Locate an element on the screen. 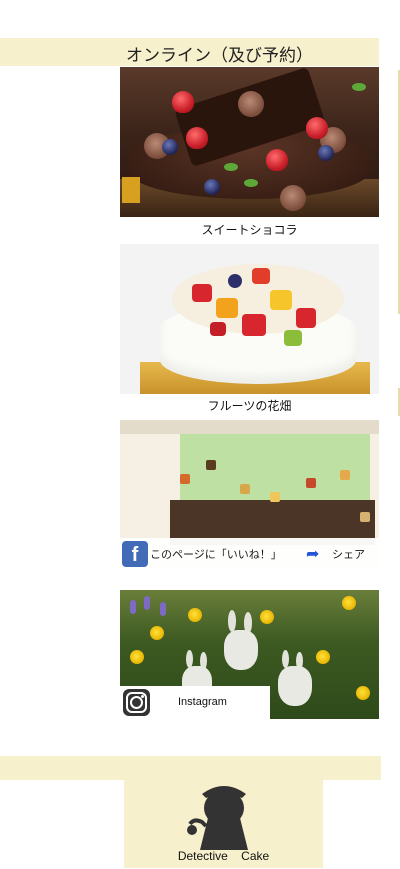 The image size is (400, 869). mango is located at coordinates (227, 308).